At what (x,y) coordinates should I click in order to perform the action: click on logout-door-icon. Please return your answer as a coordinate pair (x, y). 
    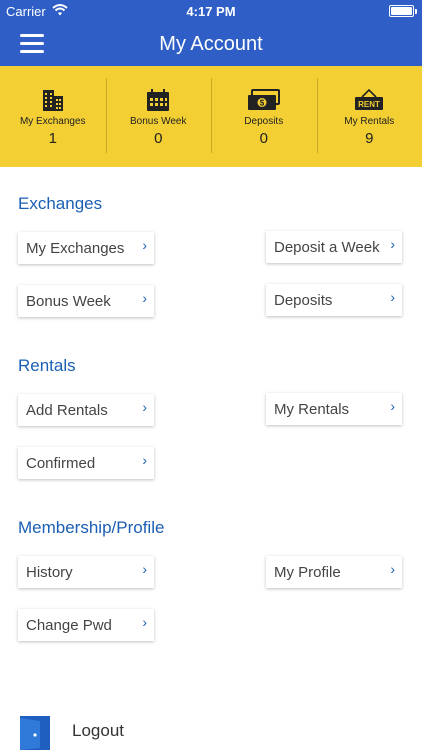
    Looking at the image, I should click on (35, 733).